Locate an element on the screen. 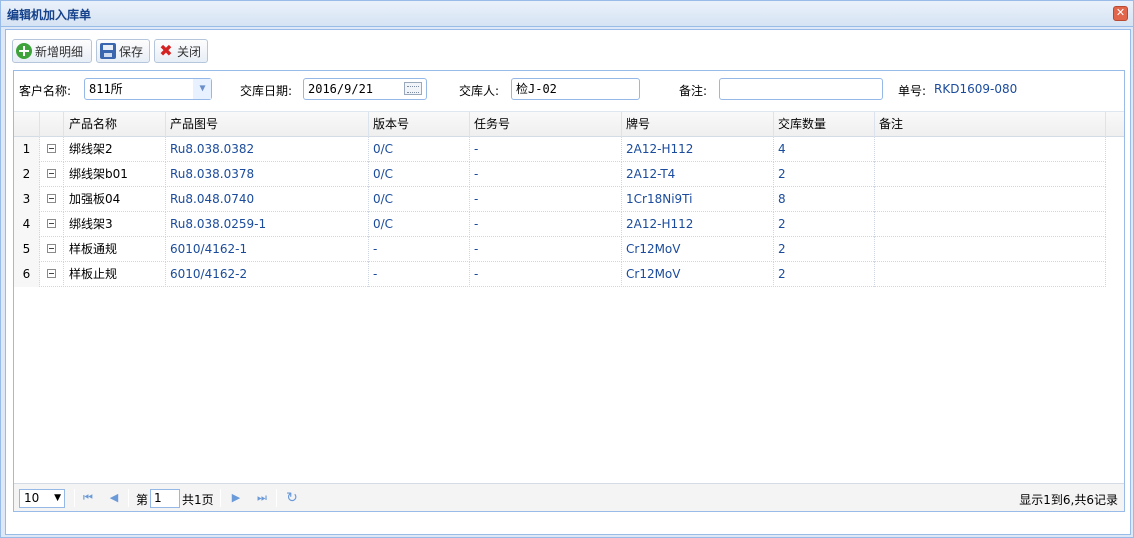 The image size is (1134, 538). date-field: 2016/9/21 is located at coordinates (365, 89).